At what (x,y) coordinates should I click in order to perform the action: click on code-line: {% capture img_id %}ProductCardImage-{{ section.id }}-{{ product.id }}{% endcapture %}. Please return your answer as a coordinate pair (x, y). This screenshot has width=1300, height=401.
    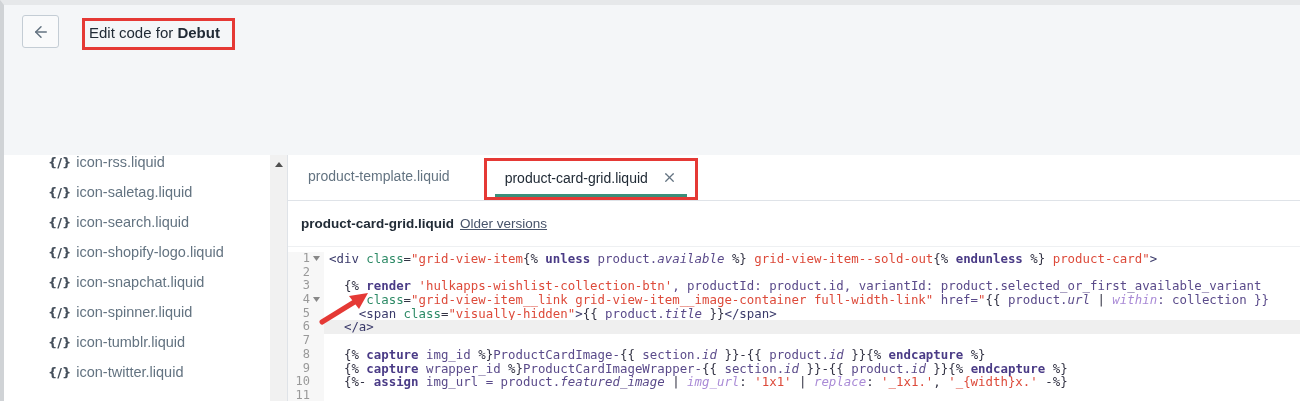
    Looking at the image, I should click on (664, 354).